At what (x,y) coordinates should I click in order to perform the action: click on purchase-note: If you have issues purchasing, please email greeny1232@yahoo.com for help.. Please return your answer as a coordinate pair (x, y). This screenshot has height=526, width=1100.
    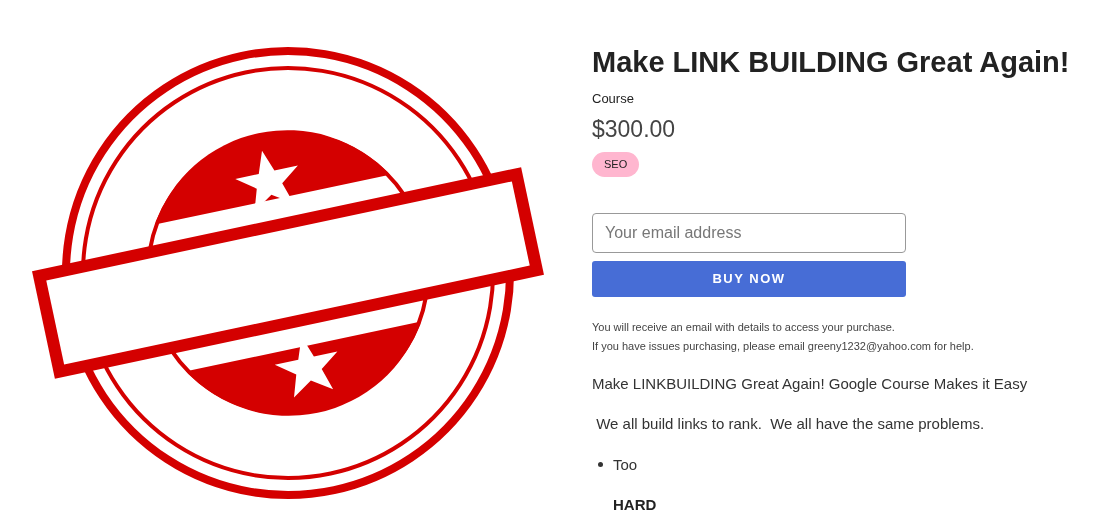
    Looking at the image, I should click on (783, 346).